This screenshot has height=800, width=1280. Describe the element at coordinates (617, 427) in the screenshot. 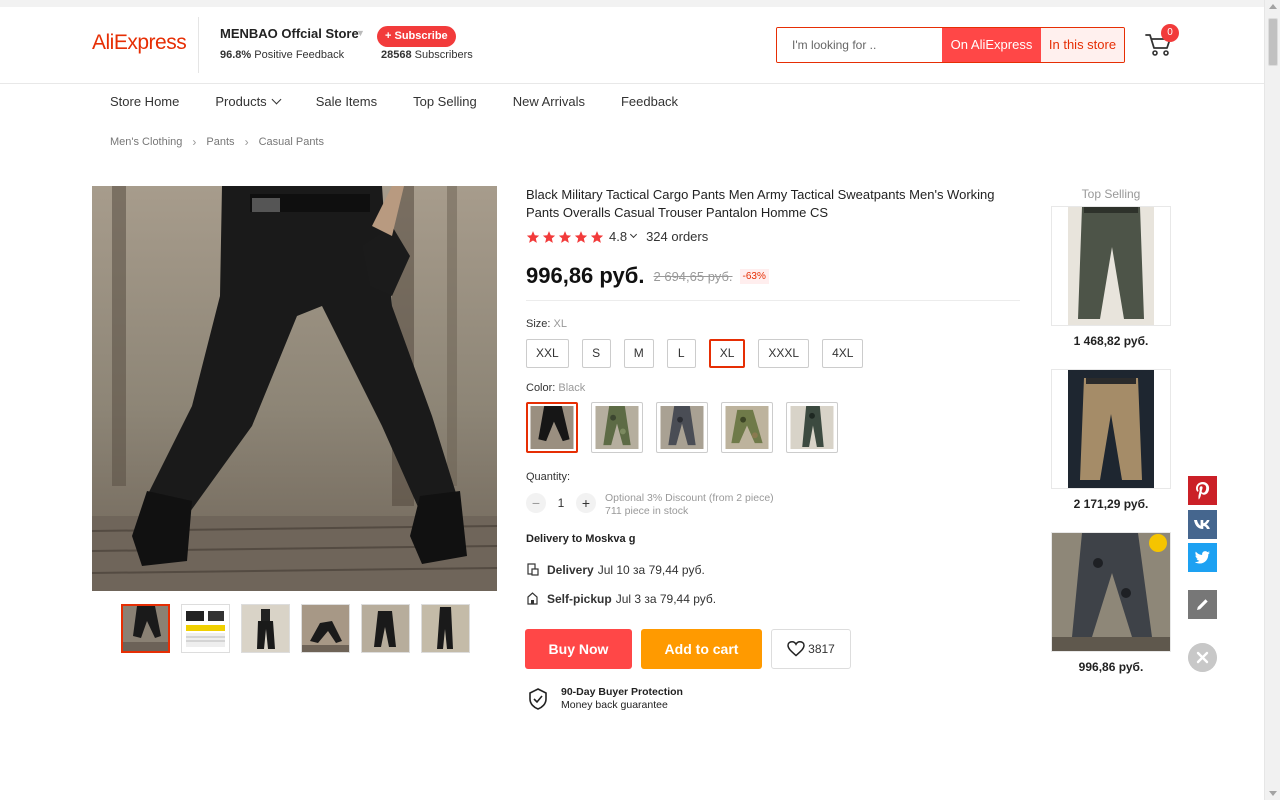

I see `color-option-camo-green` at that location.